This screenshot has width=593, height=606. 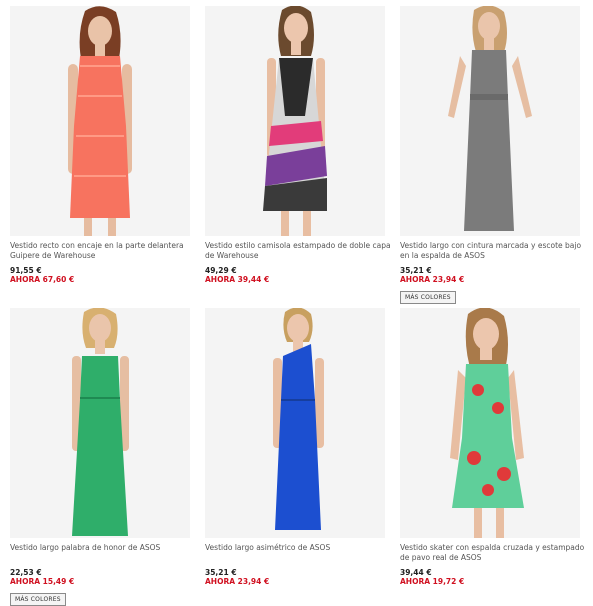 I want to click on product-title: Vestido largo palabra de honor de ASOS, so click(x=105, y=553).